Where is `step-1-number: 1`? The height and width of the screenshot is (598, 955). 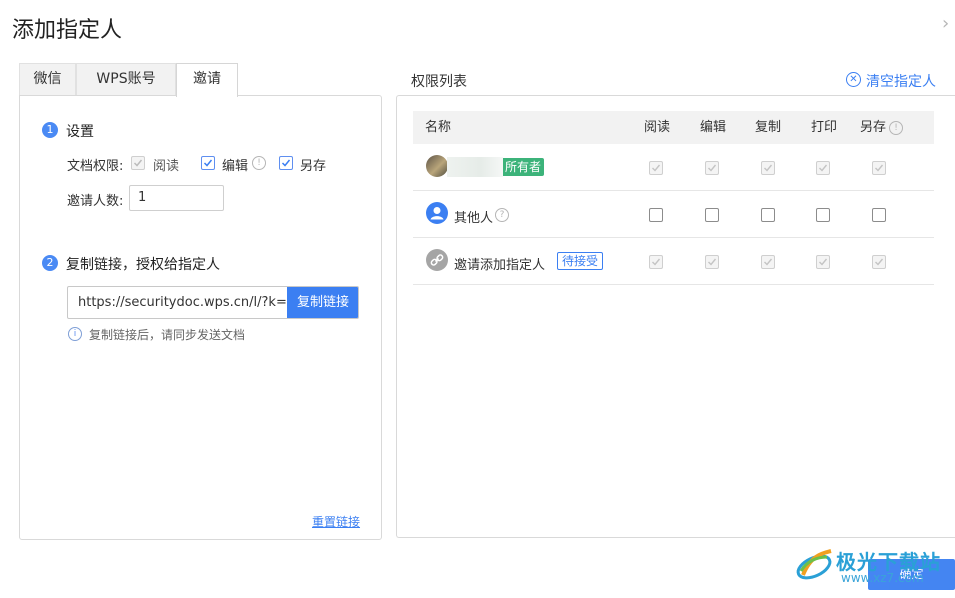
step-1-number: 1 is located at coordinates (50, 130).